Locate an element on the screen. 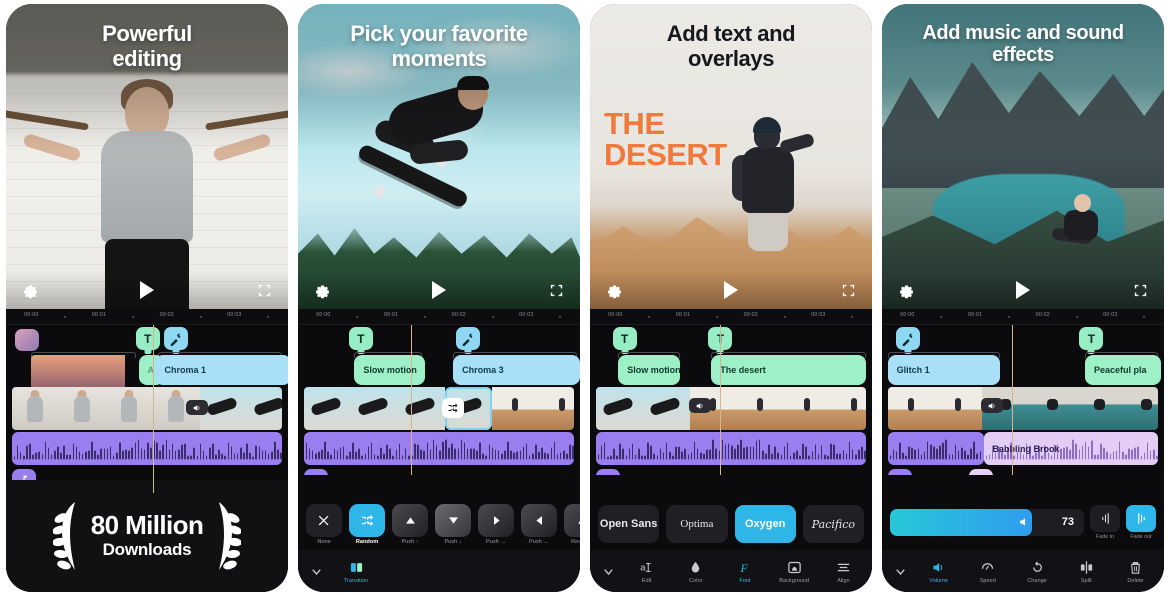 Image resolution: width=1170 pixels, height=595 pixels. overlay-clip: Chroma 3 is located at coordinates (516, 370).